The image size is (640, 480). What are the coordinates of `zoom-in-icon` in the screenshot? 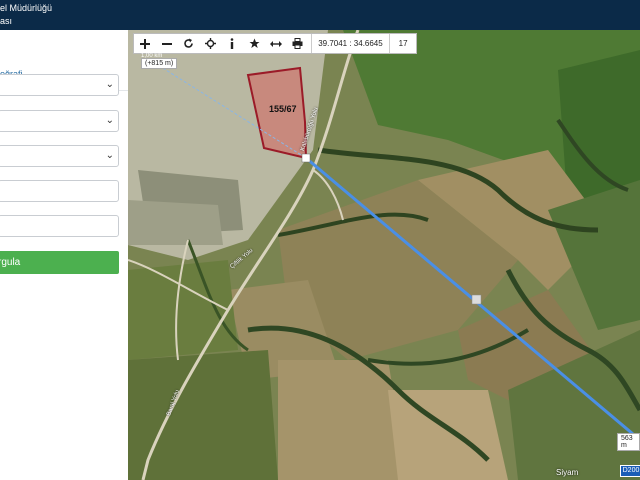 It's located at (145, 43).